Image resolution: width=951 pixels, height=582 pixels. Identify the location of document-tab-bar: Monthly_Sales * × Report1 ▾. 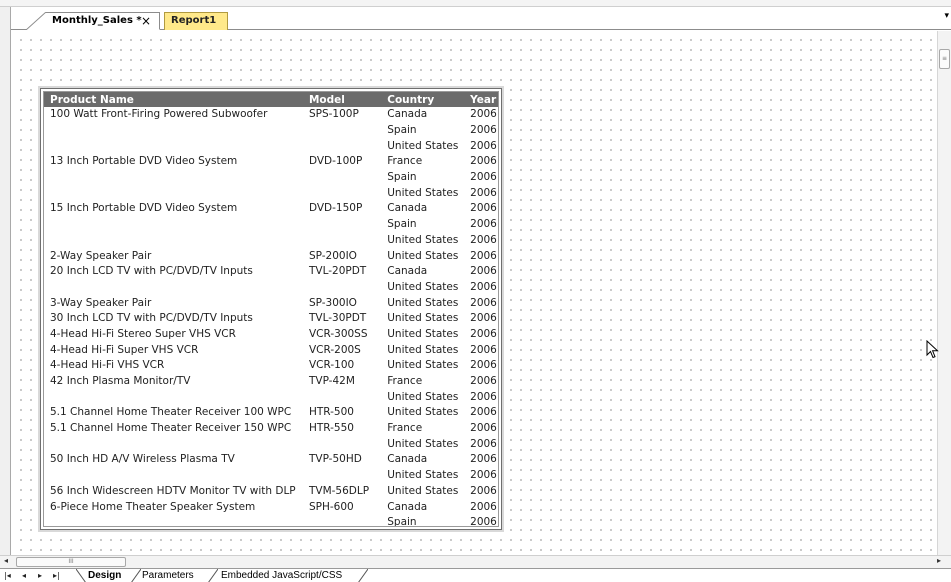
(480, 18).